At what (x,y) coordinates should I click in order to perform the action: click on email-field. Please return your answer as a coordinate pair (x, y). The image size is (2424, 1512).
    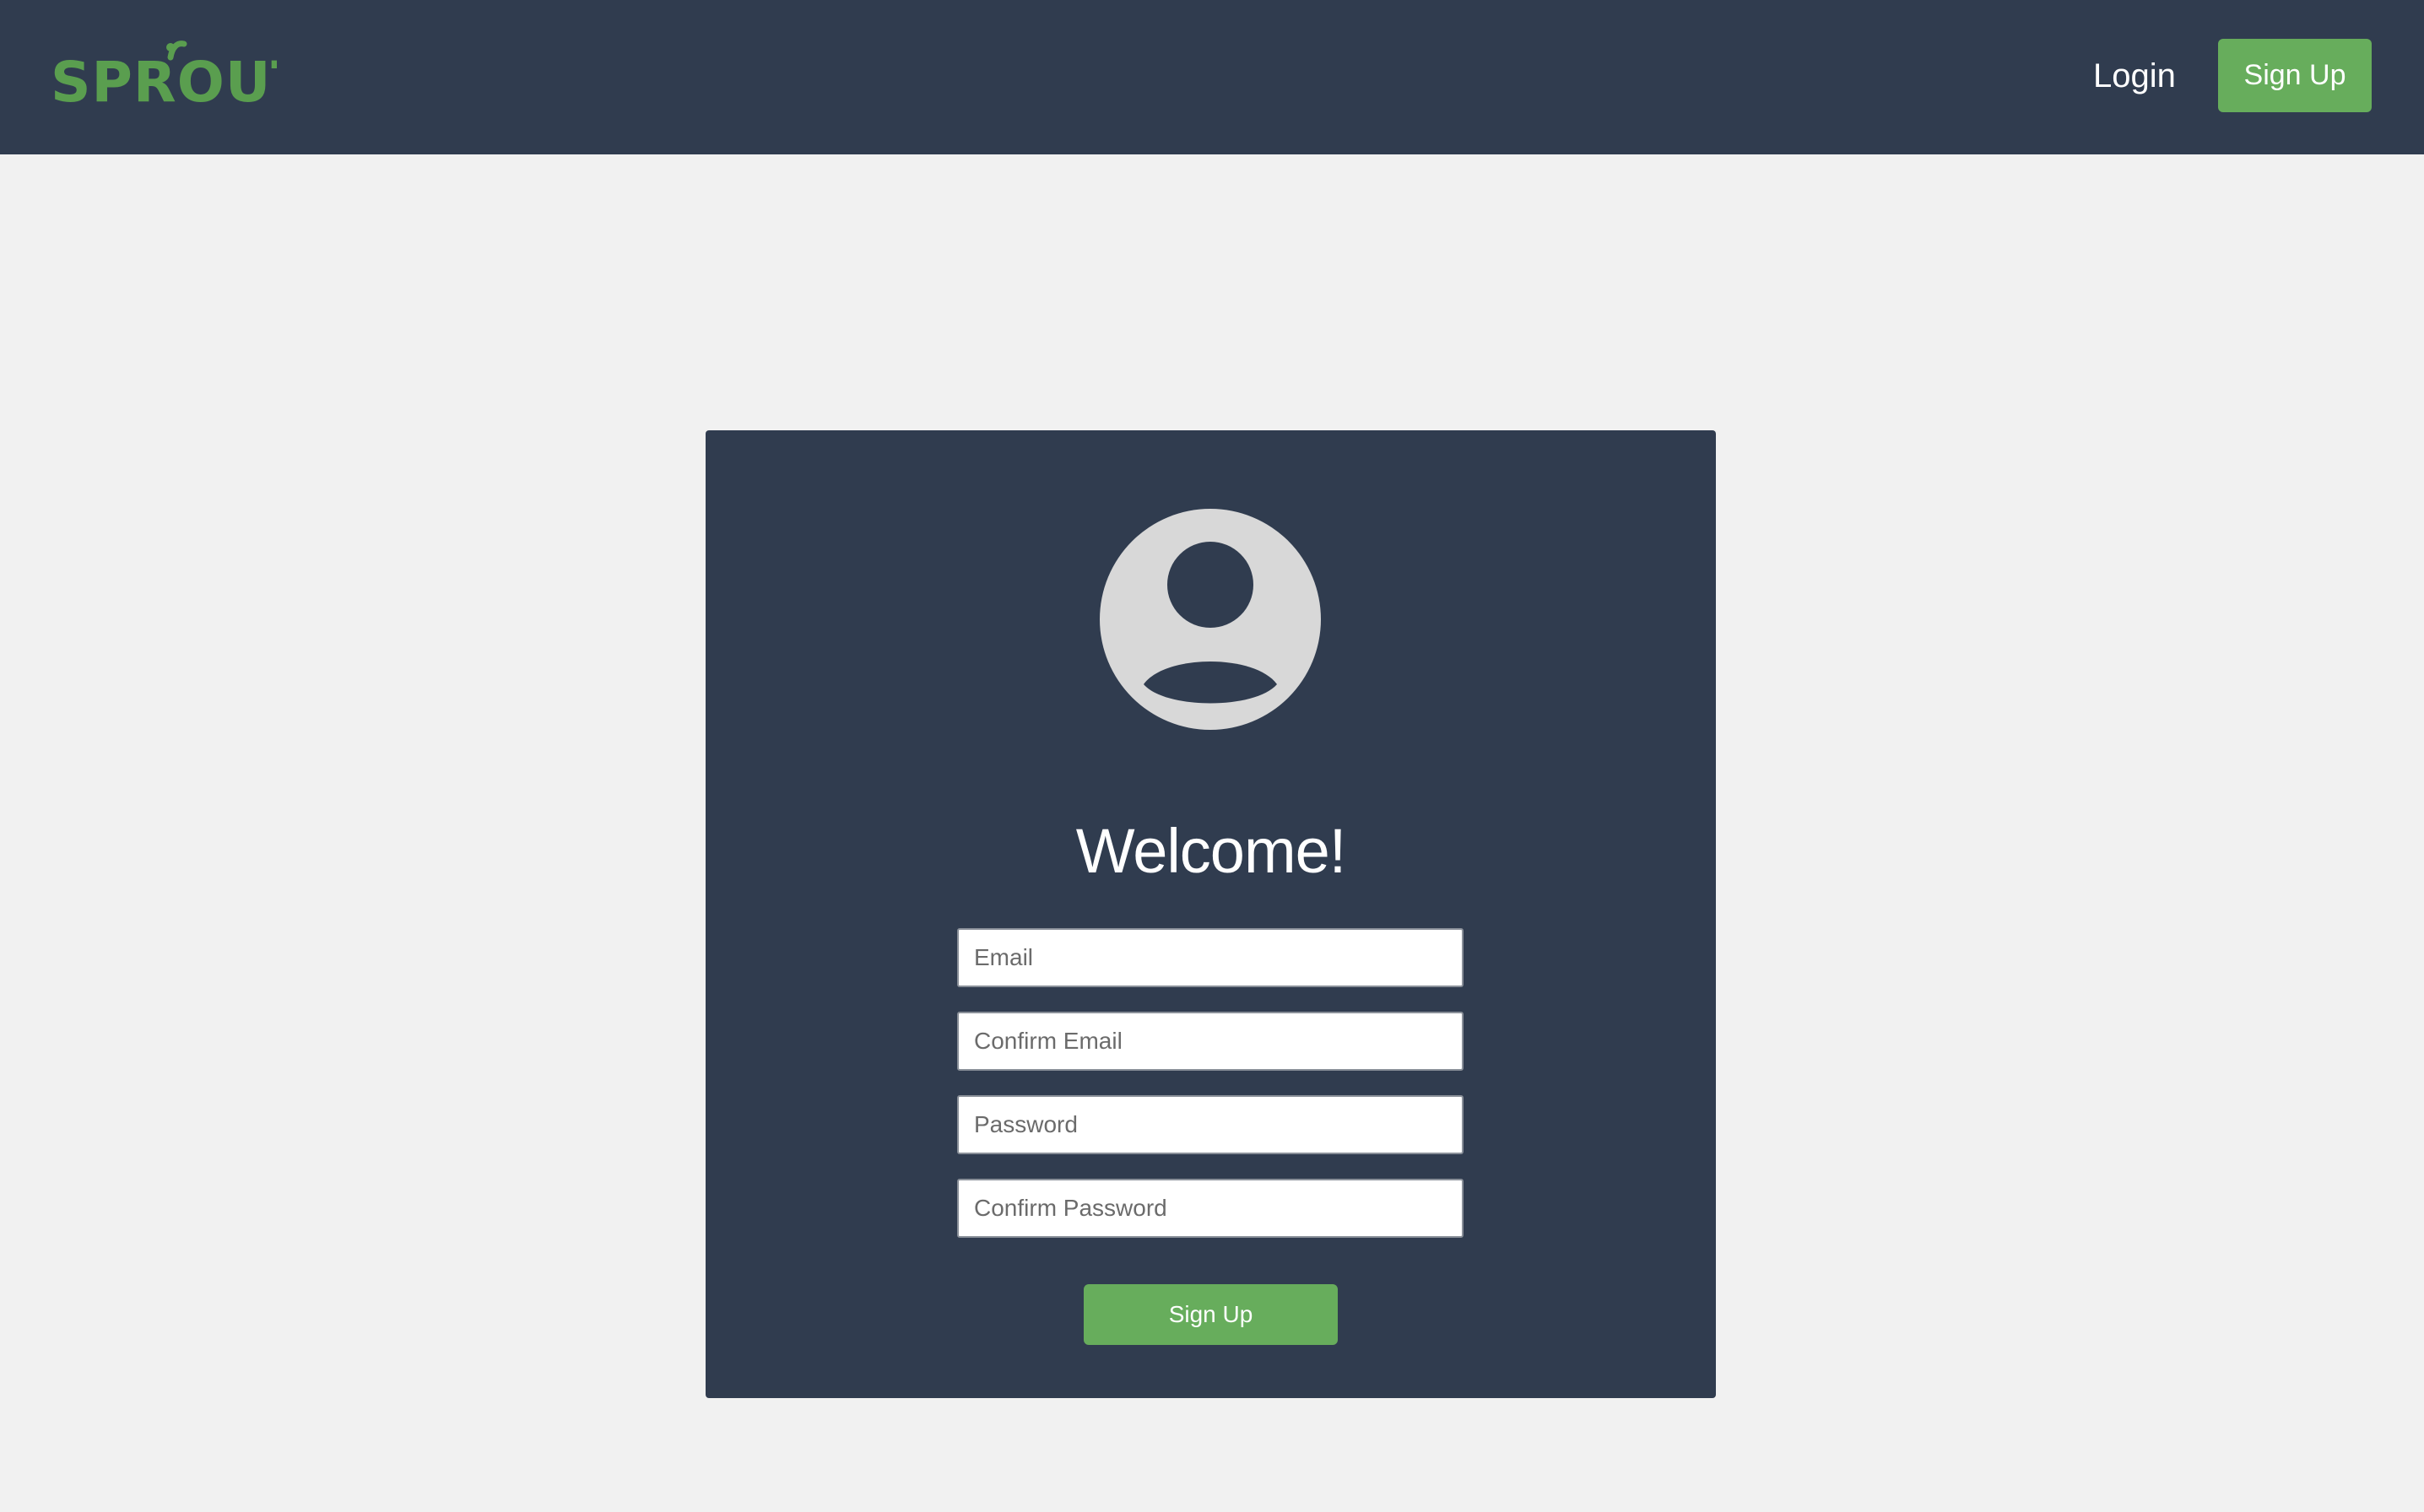
    Looking at the image, I should click on (1210, 957).